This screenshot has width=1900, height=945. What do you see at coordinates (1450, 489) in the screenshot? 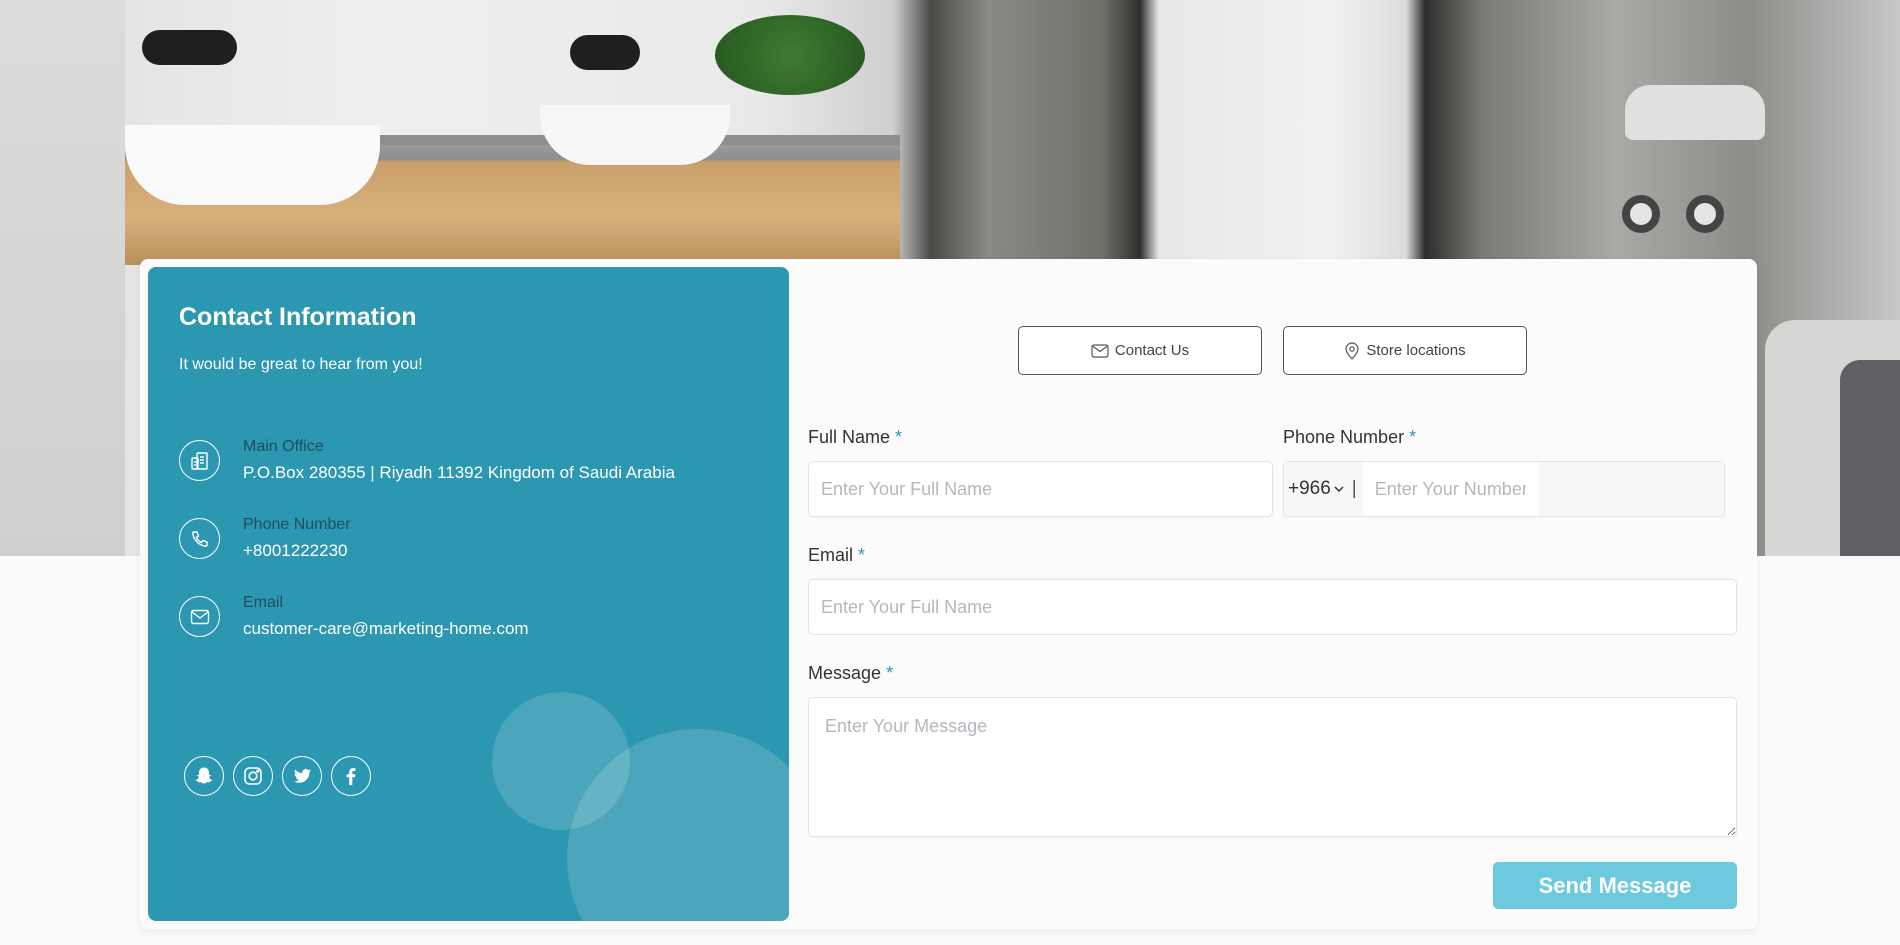
I see `phone-number-input` at bounding box center [1450, 489].